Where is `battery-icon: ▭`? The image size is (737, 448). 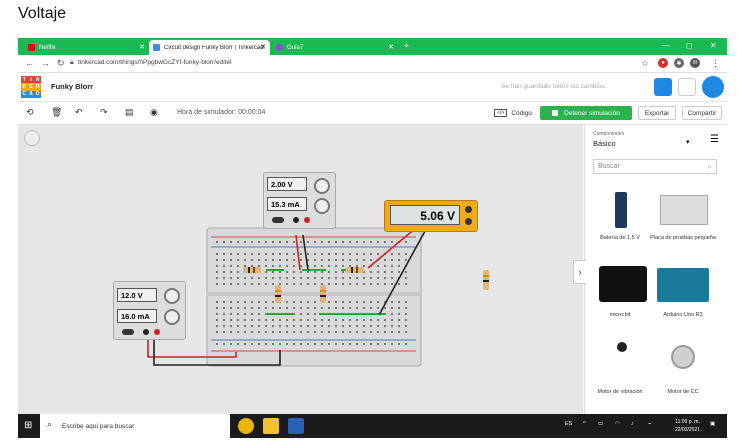
battery-icon: ▭ is located at coordinates (600, 424).